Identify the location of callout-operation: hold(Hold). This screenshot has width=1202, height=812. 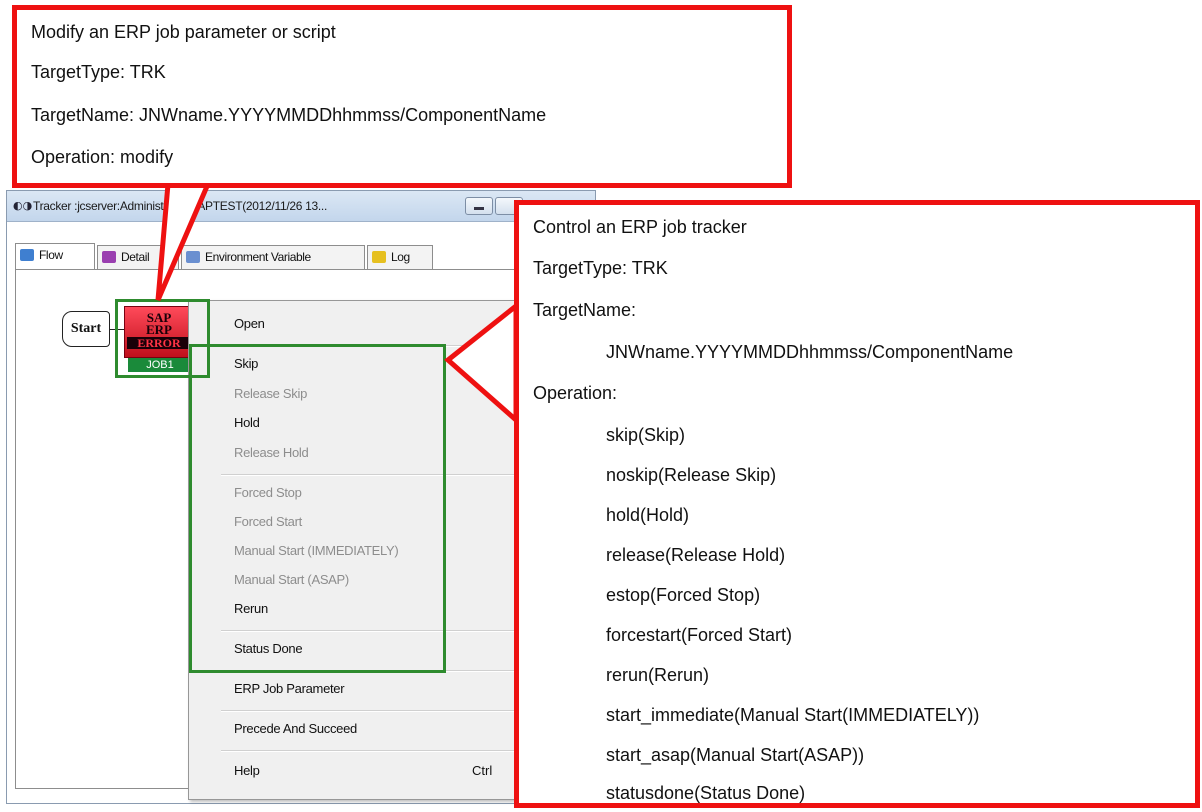
(648, 515).